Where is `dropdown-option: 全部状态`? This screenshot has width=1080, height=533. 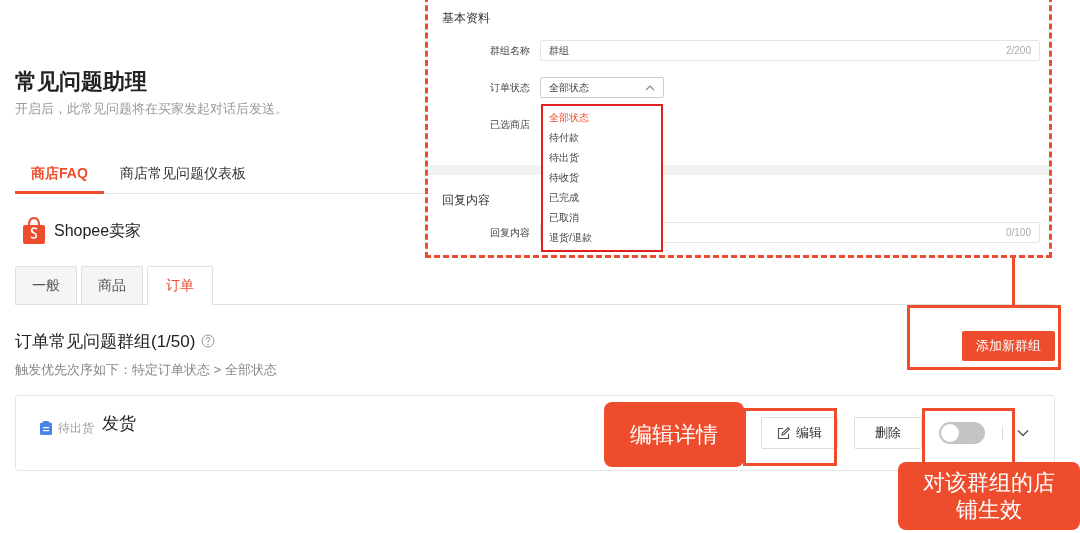 dropdown-option: 全部状态 is located at coordinates (602, 118).